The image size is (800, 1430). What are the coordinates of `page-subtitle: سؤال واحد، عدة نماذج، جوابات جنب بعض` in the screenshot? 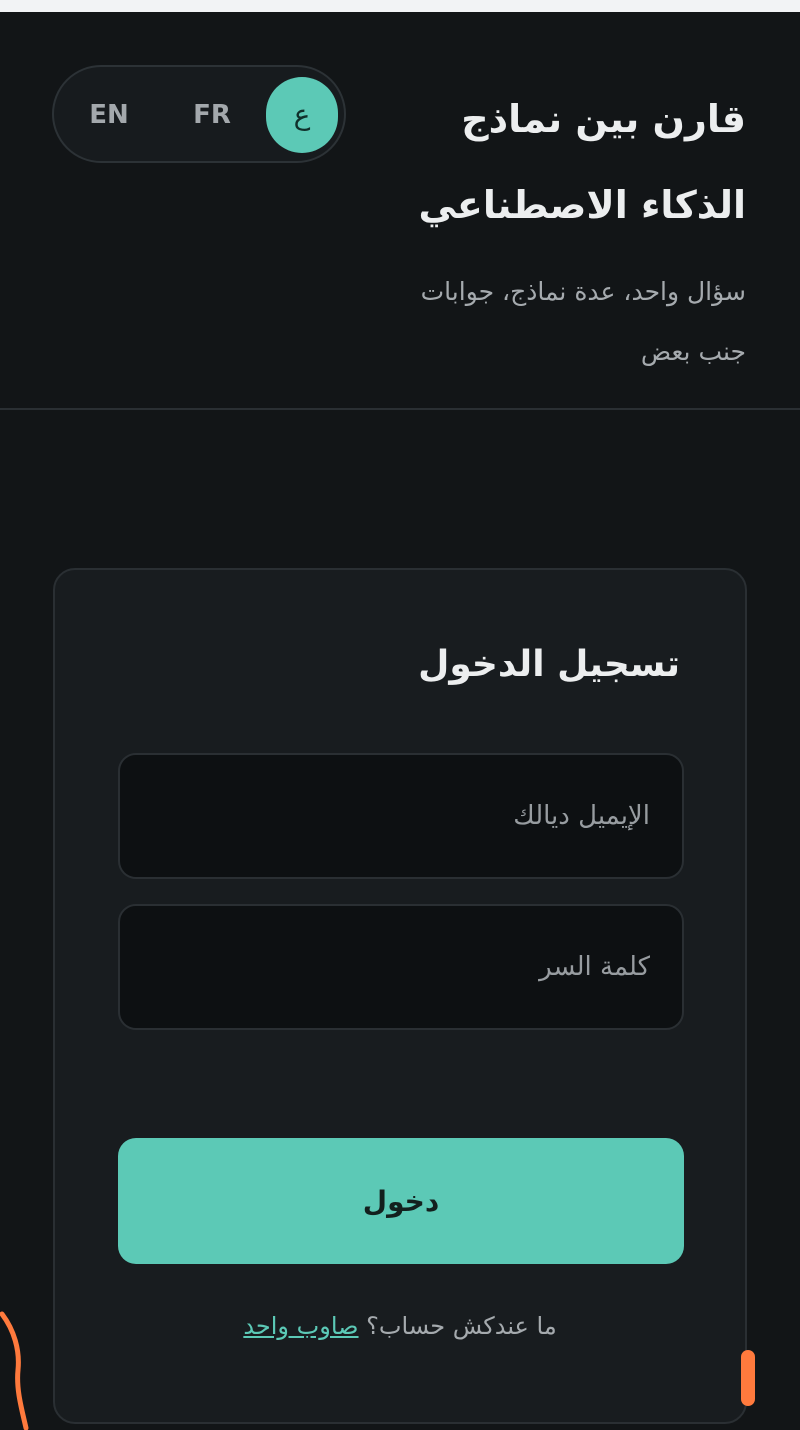 It's located at (583, 321).